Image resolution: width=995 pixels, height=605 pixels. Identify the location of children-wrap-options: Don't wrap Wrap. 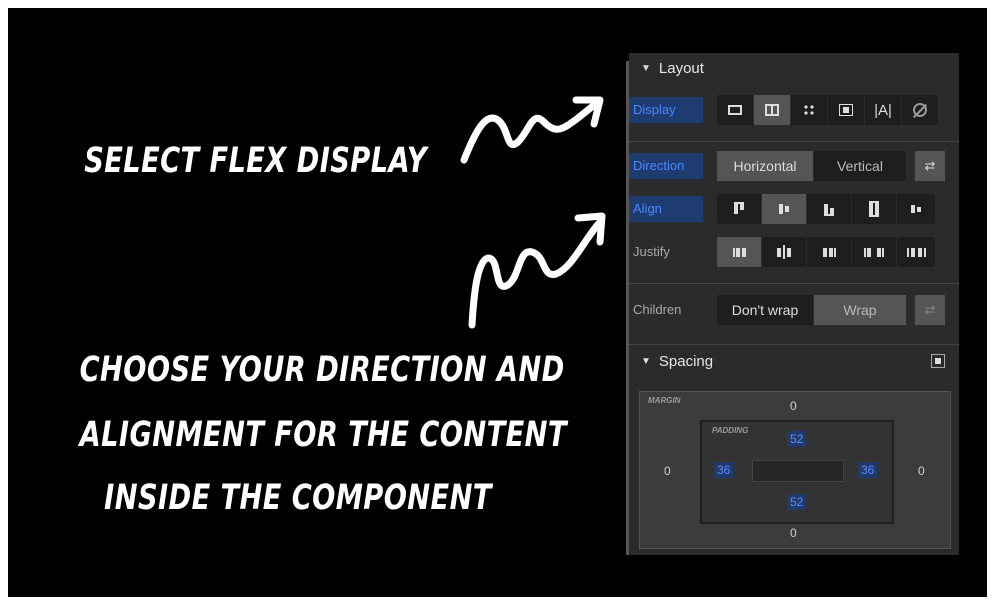
(812, 310).